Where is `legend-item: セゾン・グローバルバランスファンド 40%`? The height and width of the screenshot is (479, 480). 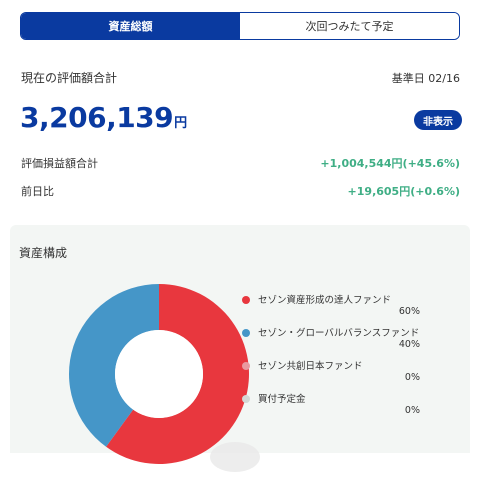 legend-item: セゾン・グローバルバランスファンド 40% is located at coordinates (331, 341).